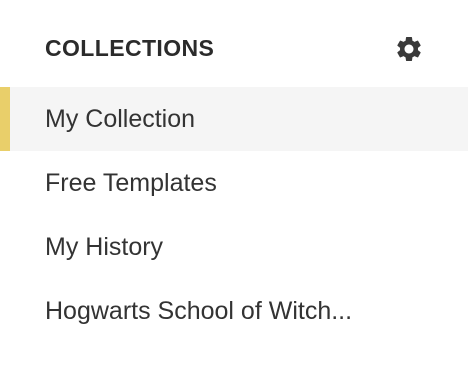 This screenshot has width=468, height=368. Describe the element at coordinates (5, 119) in the screenshot. I see `active-indicator` at that location.